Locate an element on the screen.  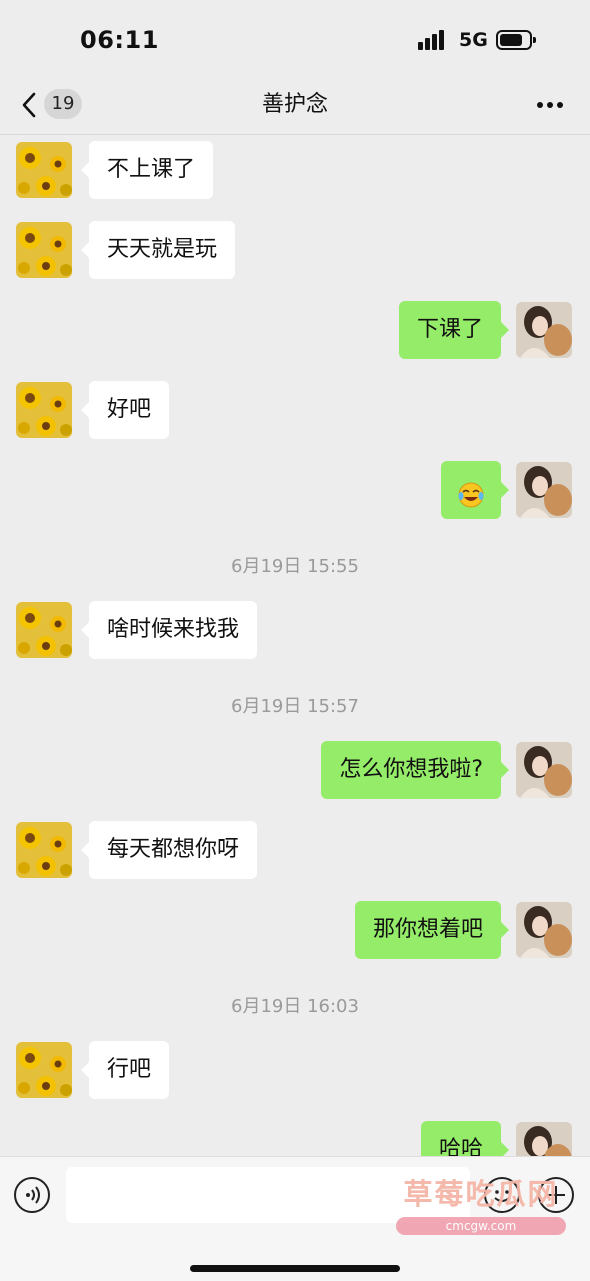
message-row-received: 啥时候来找我 is located at coordinates (295, 626).